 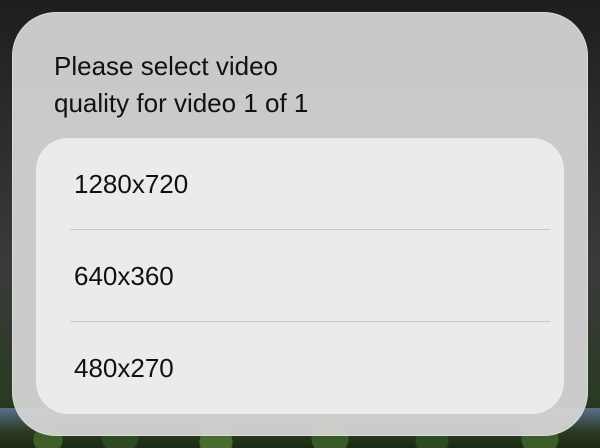 What do you see at coordinates (131, 183) in the screenshot?
I see `option-label: 1280x720` at bounding box center [131, 183].